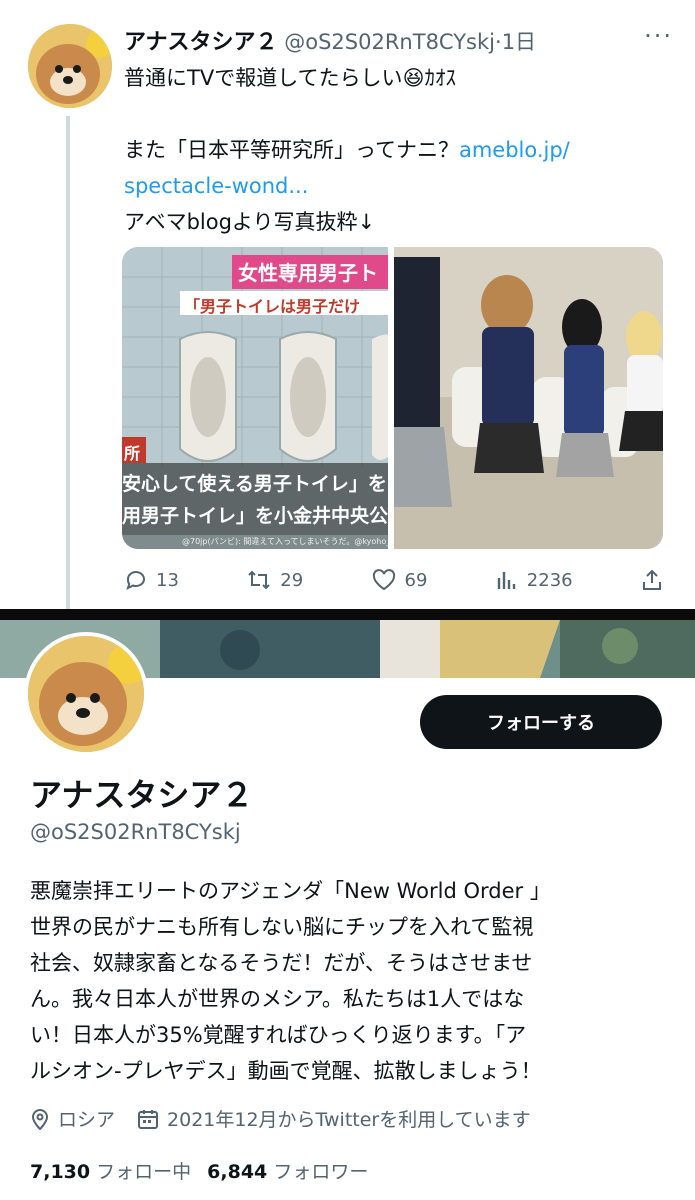 This screenshot has height=1200, width=695. Describe the element at coordinates (349, 1120) in the screenshot. I see `joined-text: 2021年12月からTwitterを利用しています` at that location.